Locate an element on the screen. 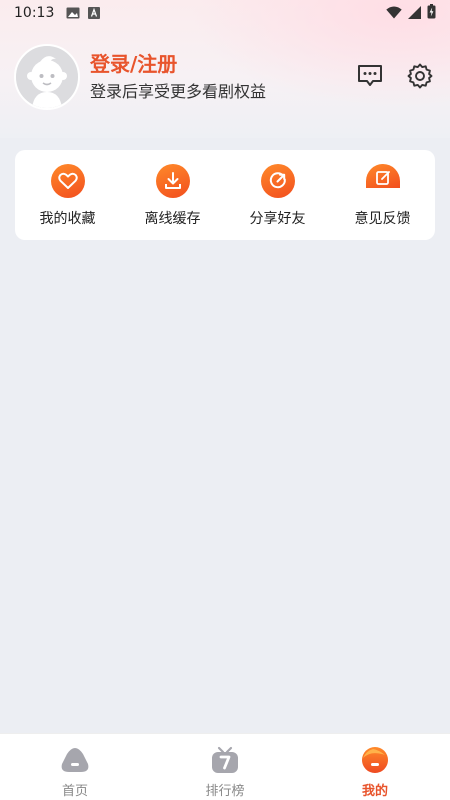  login-entry: 登录/注册 登录后享受更多看剧权益 is located at coordinates (140, 77).